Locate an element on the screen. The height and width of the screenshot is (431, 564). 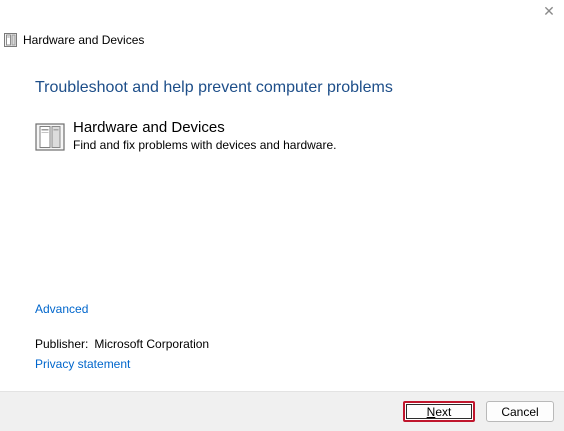
title-bar: Hardware and Devices is located at coordinates (74, 40).